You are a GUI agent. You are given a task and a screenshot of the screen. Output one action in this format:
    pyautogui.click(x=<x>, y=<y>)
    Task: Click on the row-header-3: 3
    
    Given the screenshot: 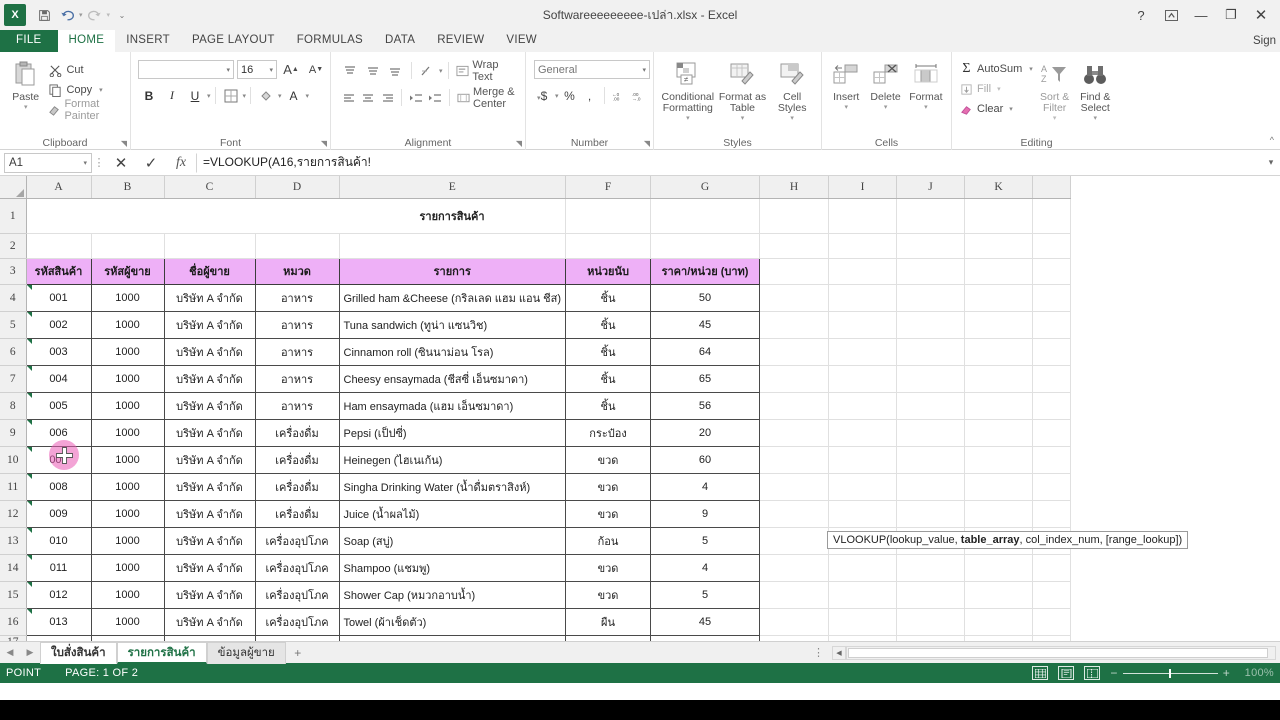 What is the action you would take?
    pyautogui.click(x=13, y=271)
    